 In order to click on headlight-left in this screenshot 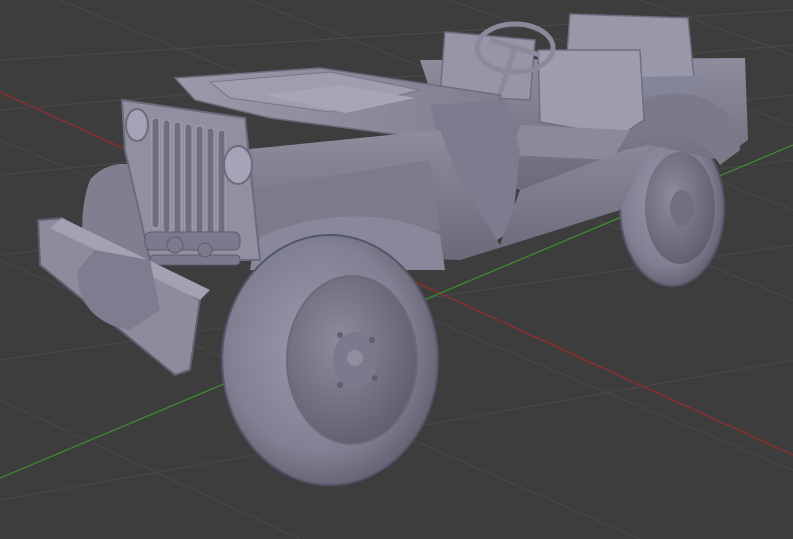, I will do `click(137, 125)`.